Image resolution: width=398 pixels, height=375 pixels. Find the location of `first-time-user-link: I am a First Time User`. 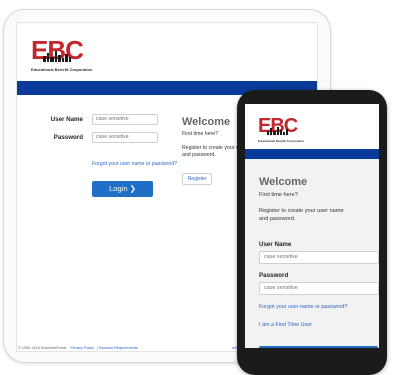

first-time-user-link: I am a First Time User is located at coordinates (285, 325).